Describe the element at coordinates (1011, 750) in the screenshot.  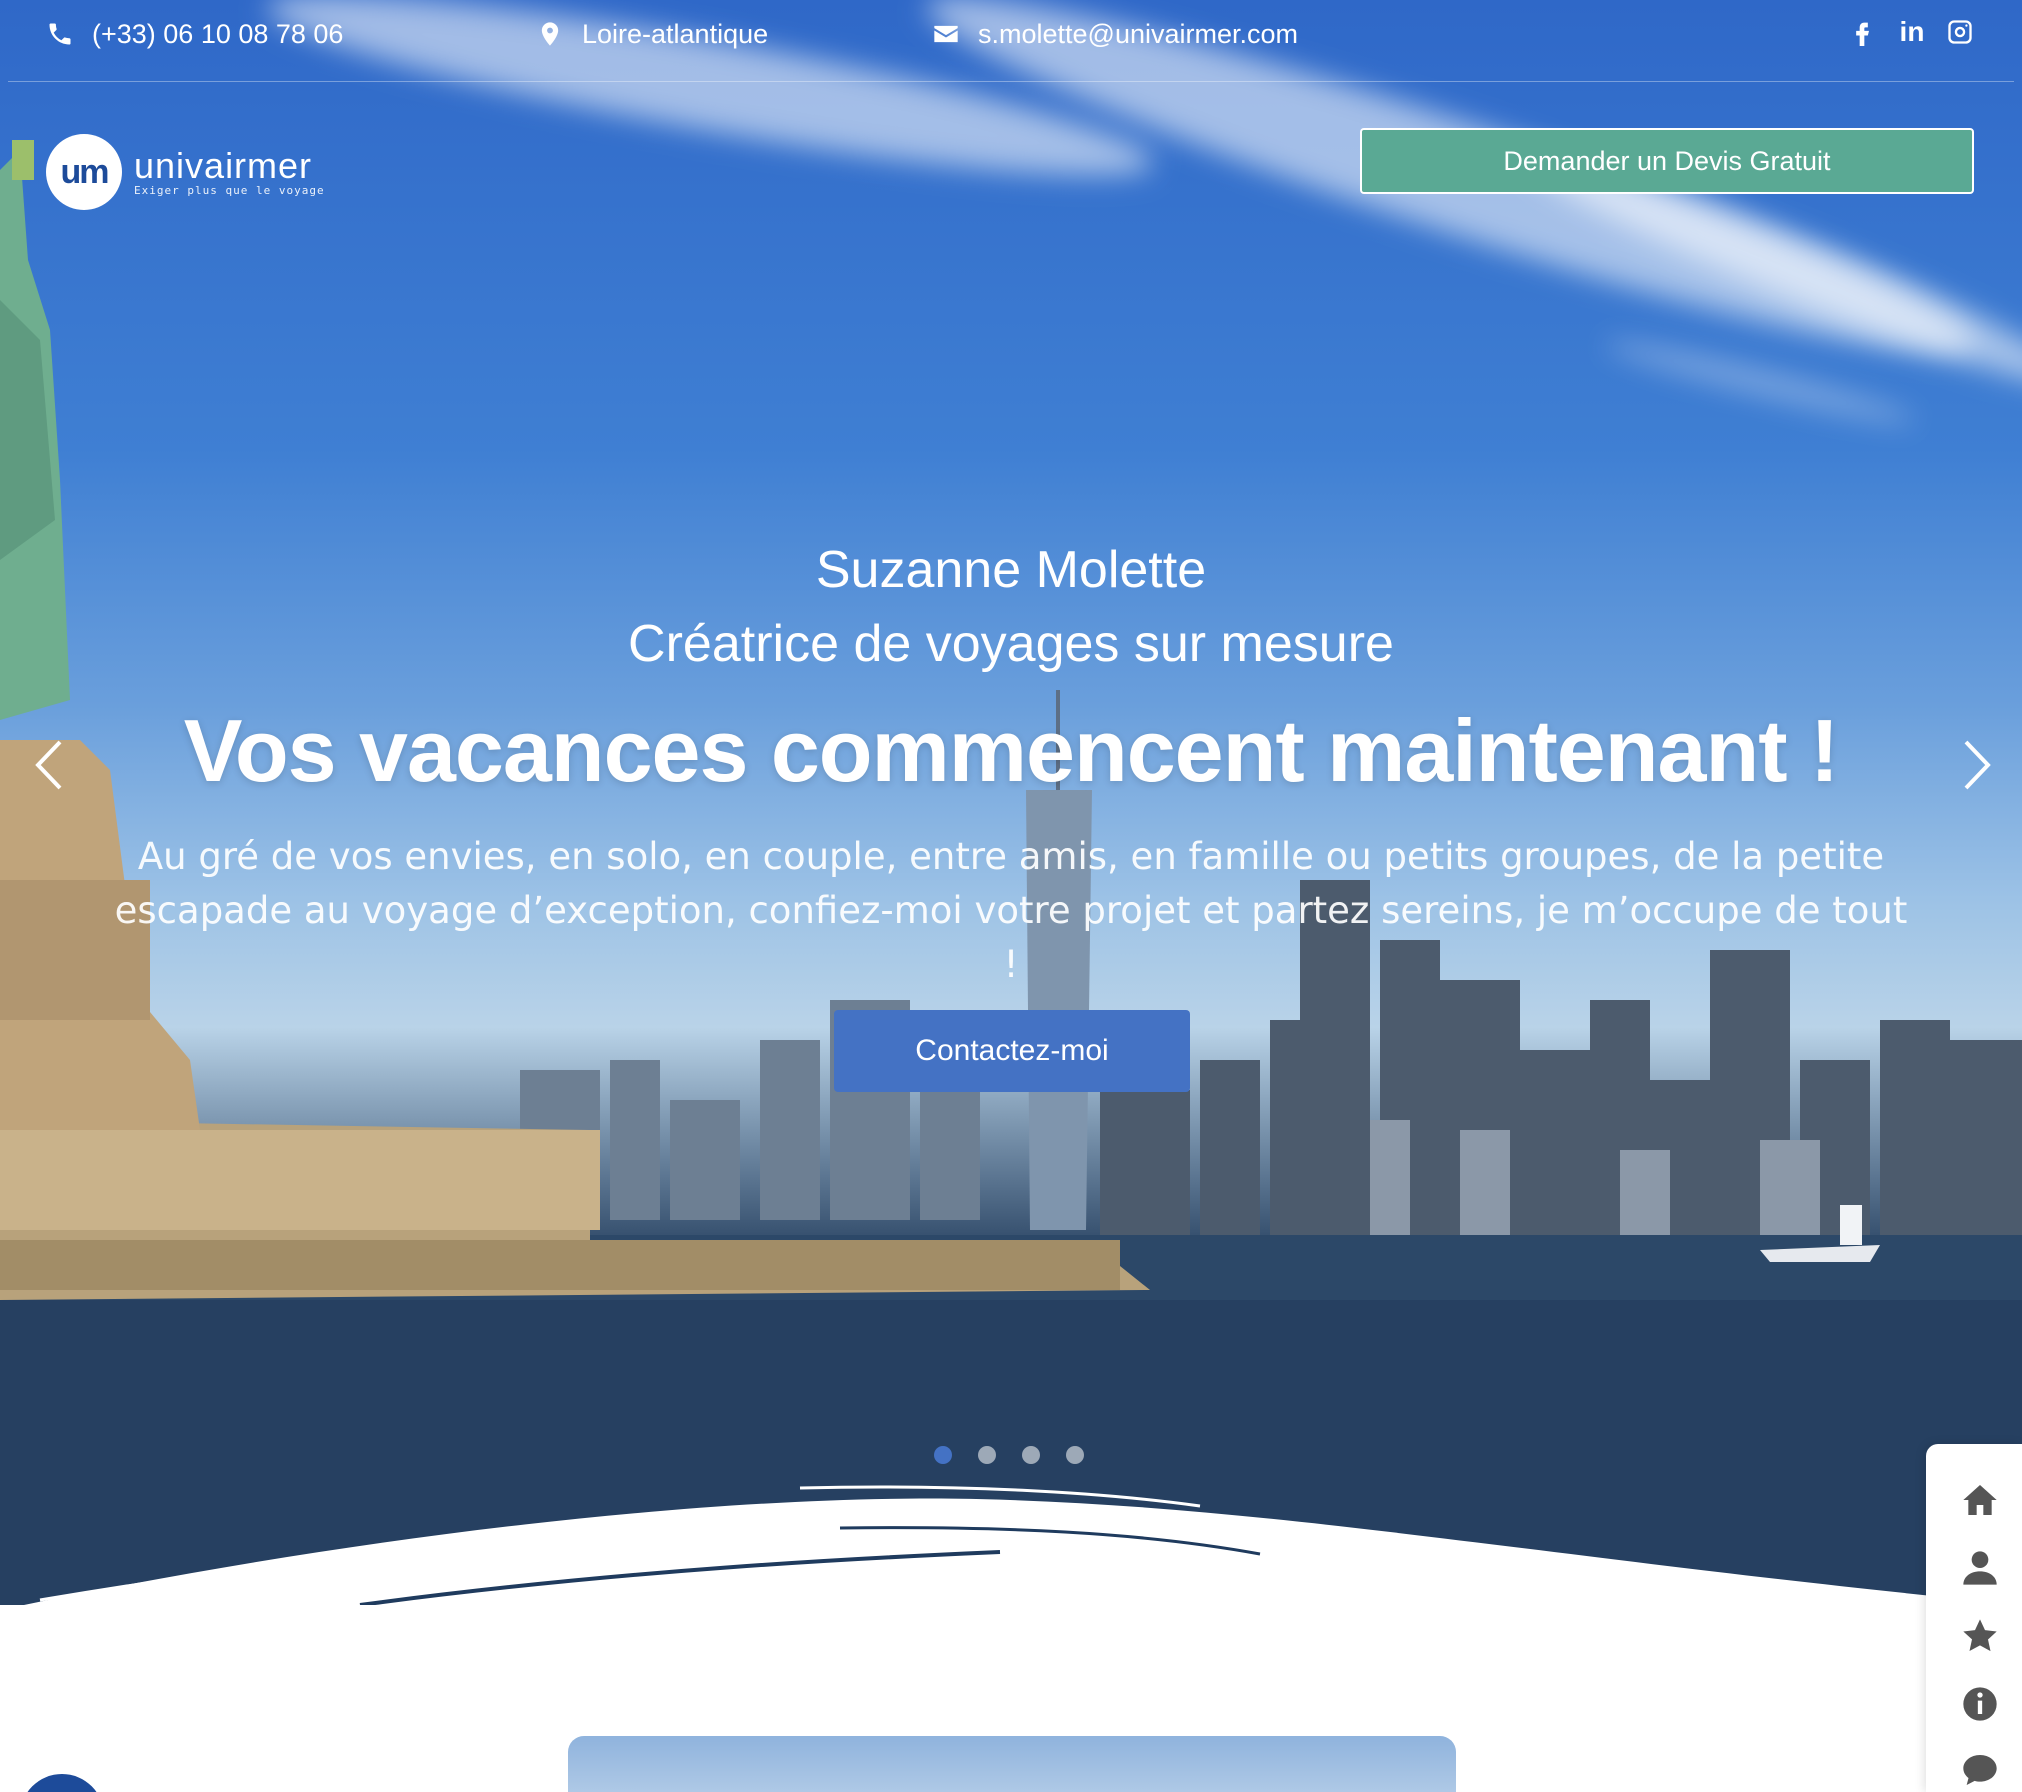
I see `hero-title: Vos vacances commencent maintenant !` at that location.